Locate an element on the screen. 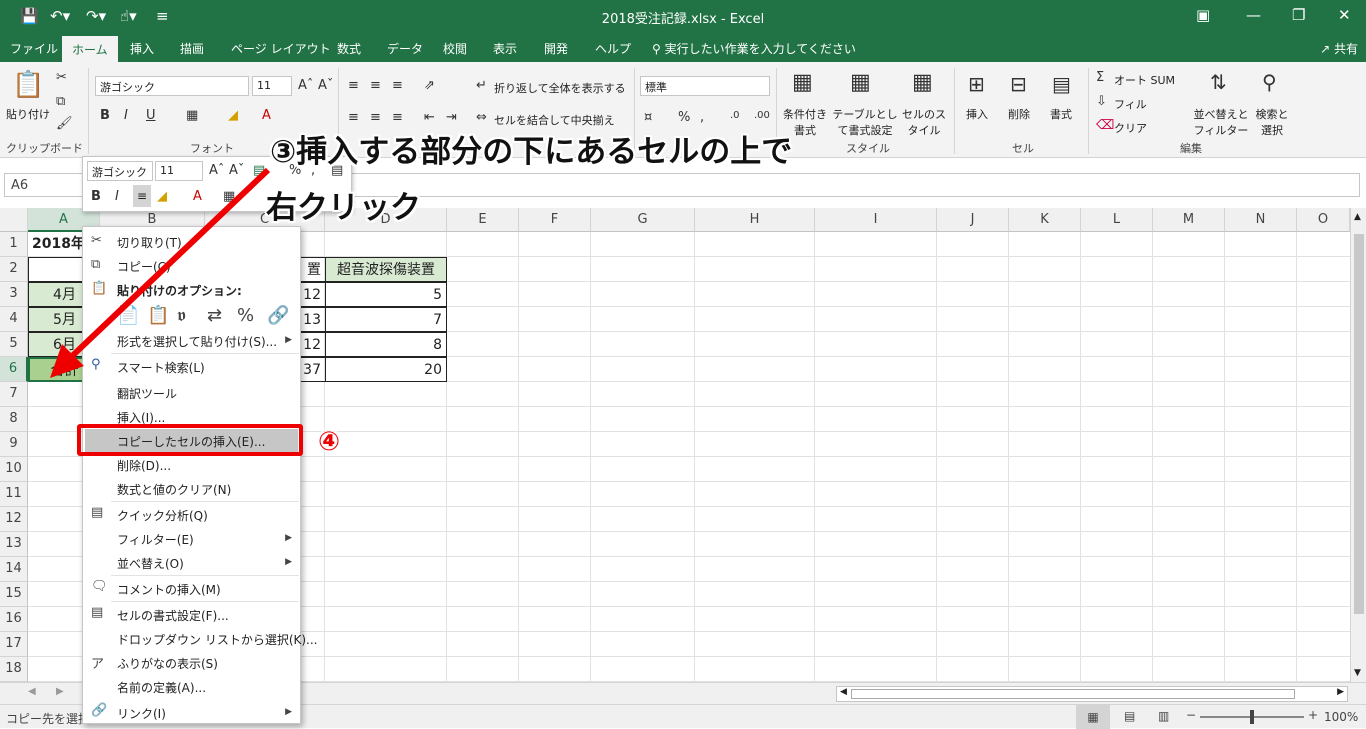 The height and width of the screenshot is (729, 1366). fill-color-icon: ◢ is located at coordinates (233, 115).